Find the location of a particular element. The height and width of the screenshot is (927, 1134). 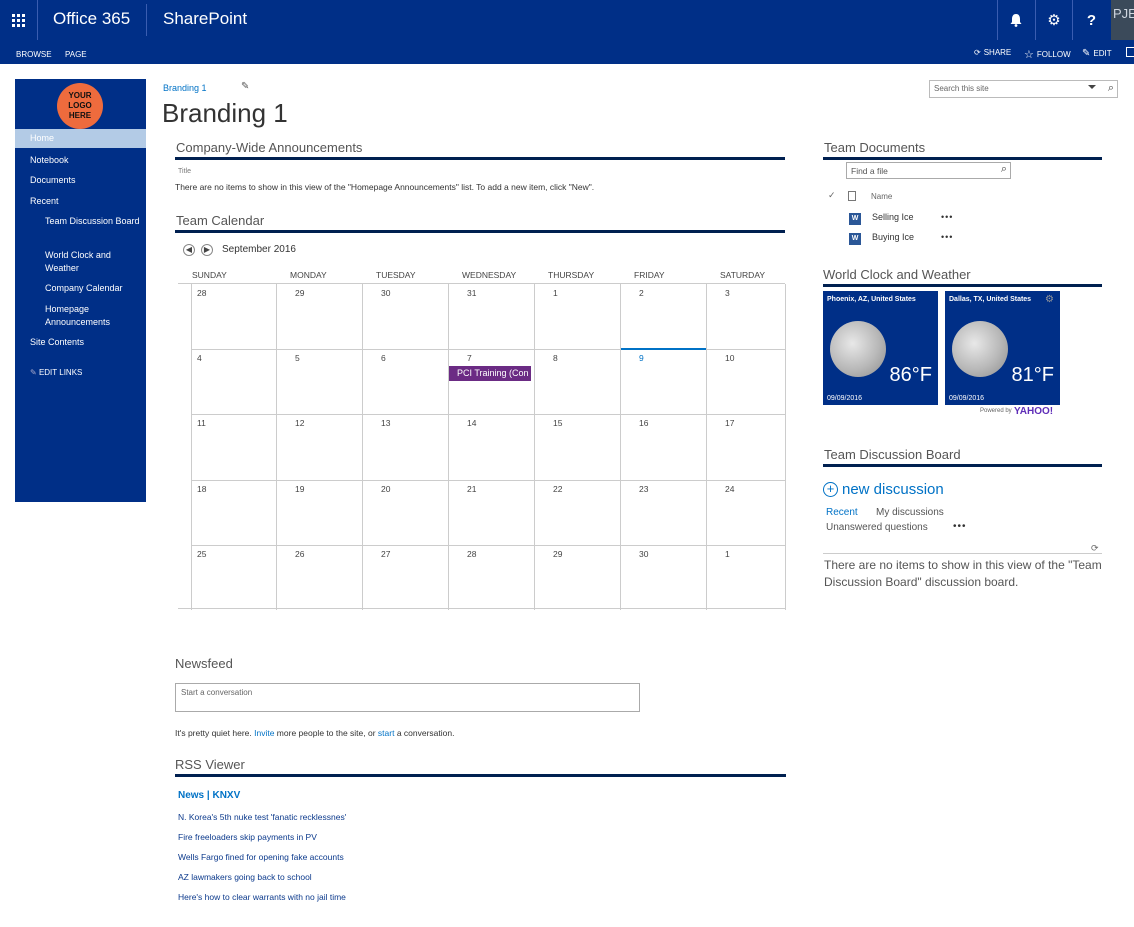

calendar-day: 31 is located at coordinates (471, 293).